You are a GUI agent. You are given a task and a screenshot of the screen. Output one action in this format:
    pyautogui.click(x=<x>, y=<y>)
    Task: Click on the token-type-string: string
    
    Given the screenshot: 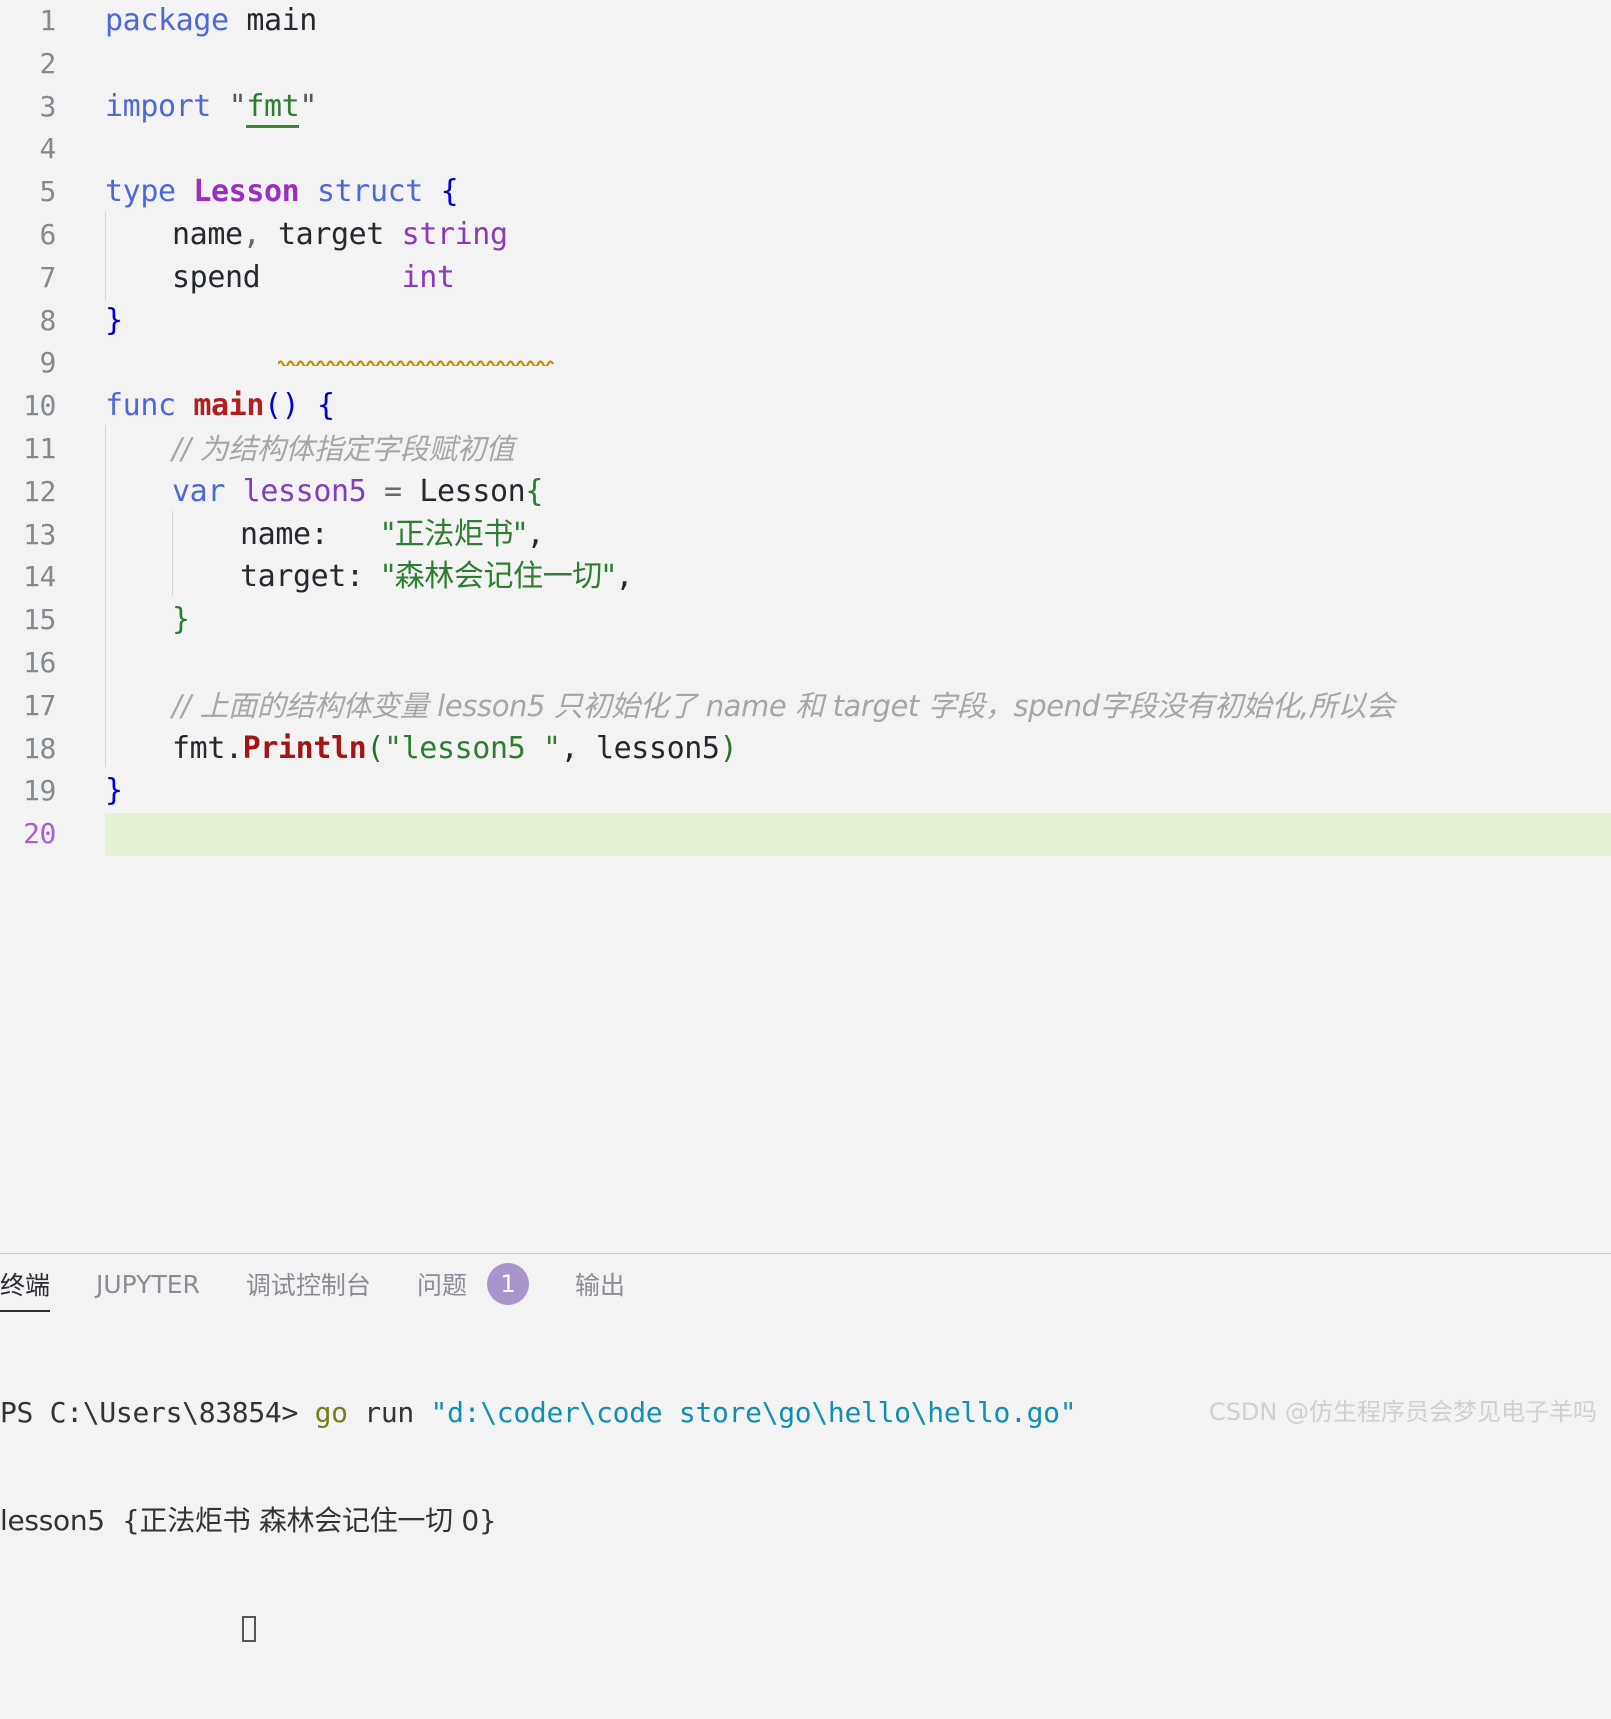 What is the action you would take?
    pyautogui.click(x=454, y=234)
    